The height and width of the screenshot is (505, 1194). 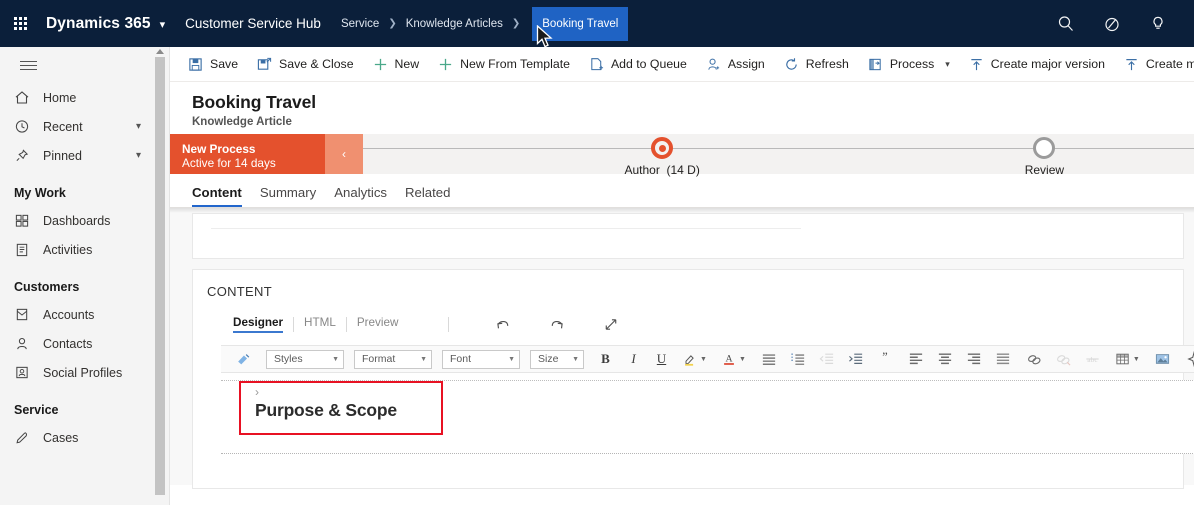 What do you see at coordinates (1188, 359) in the screenshot?
I see `smart-assist-icon` at bounding box center [1188, 359].